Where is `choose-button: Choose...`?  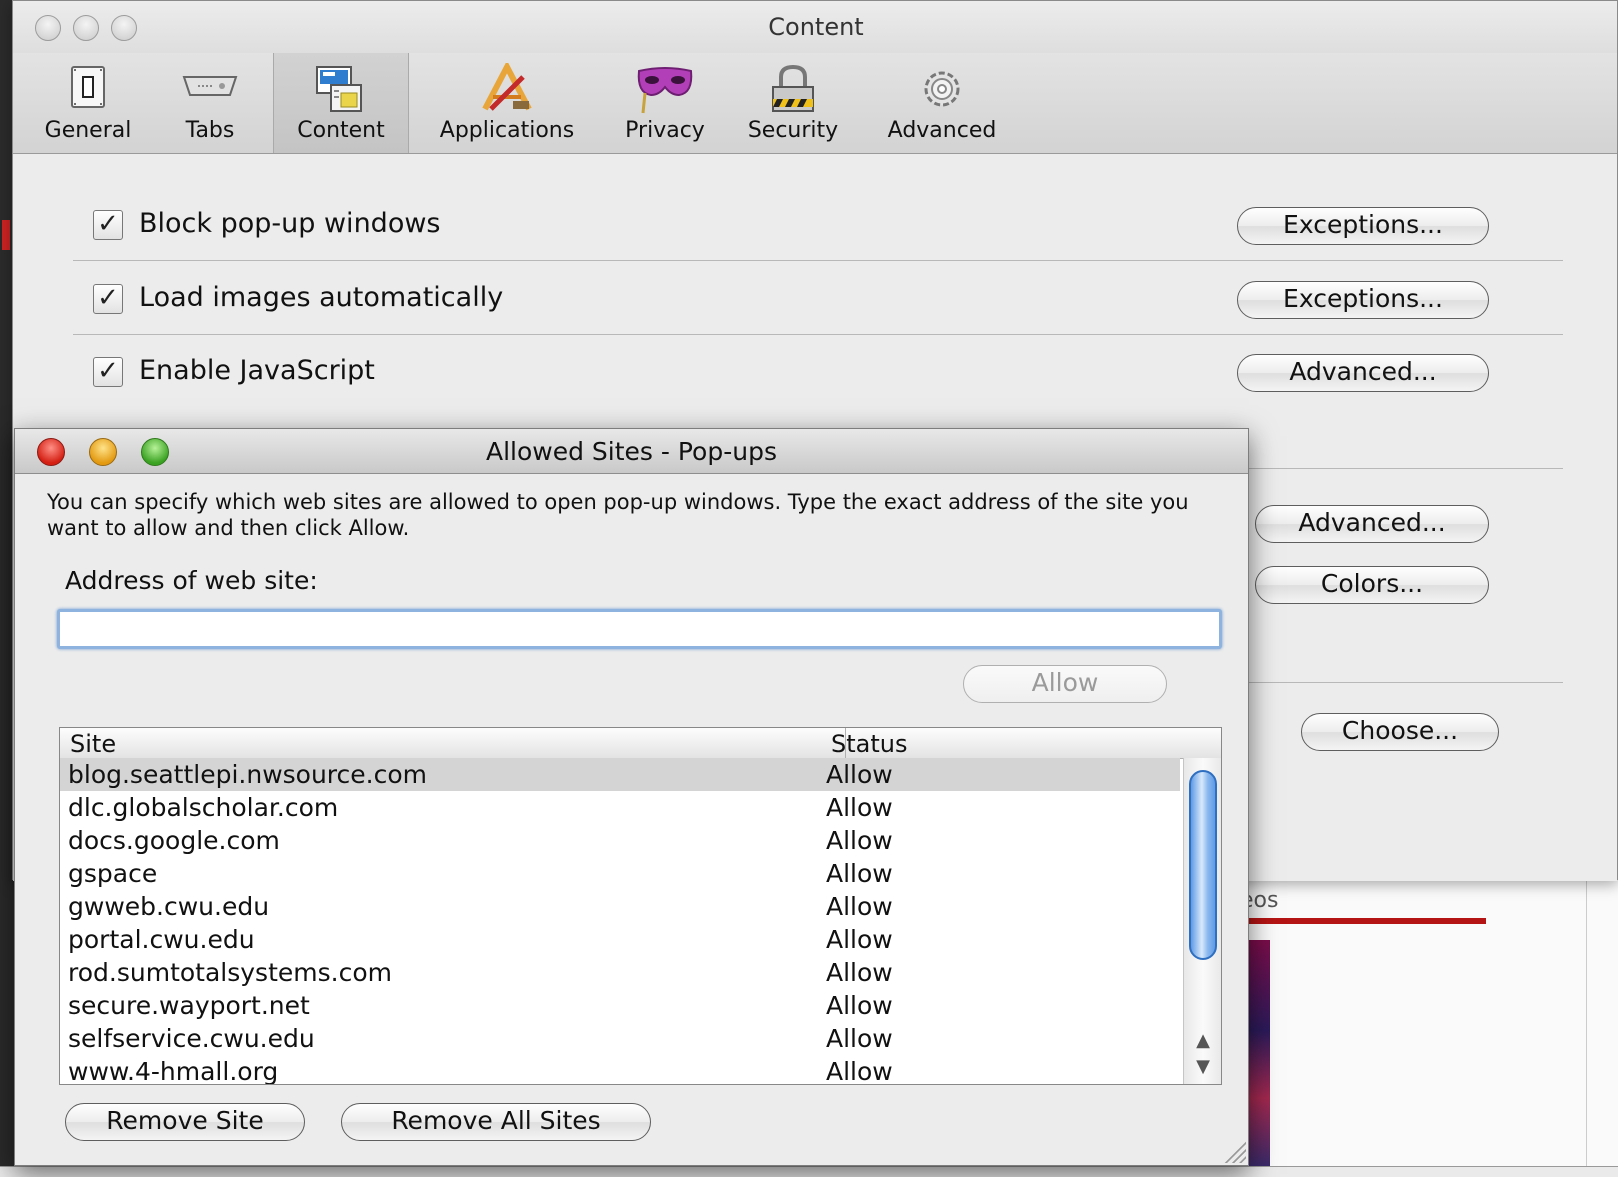
choose-button: Choose... is located at coordinates (1400, 732).